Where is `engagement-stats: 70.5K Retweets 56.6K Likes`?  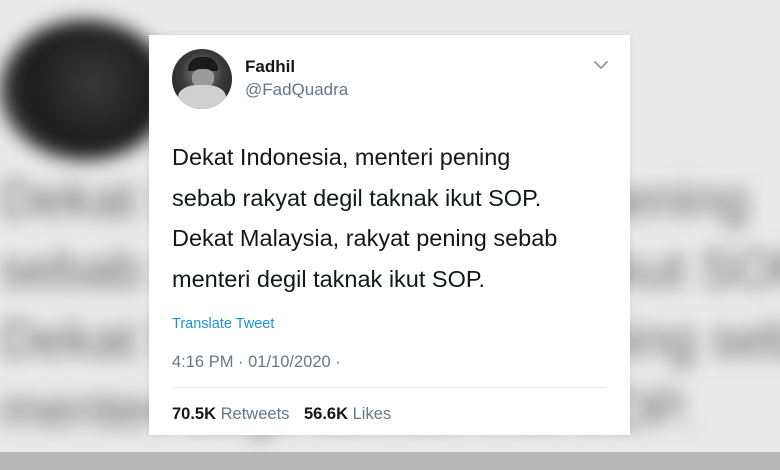
engagement-stats: 70.5K Retweets 56.6K Likes is located at coordinates (286, 414).